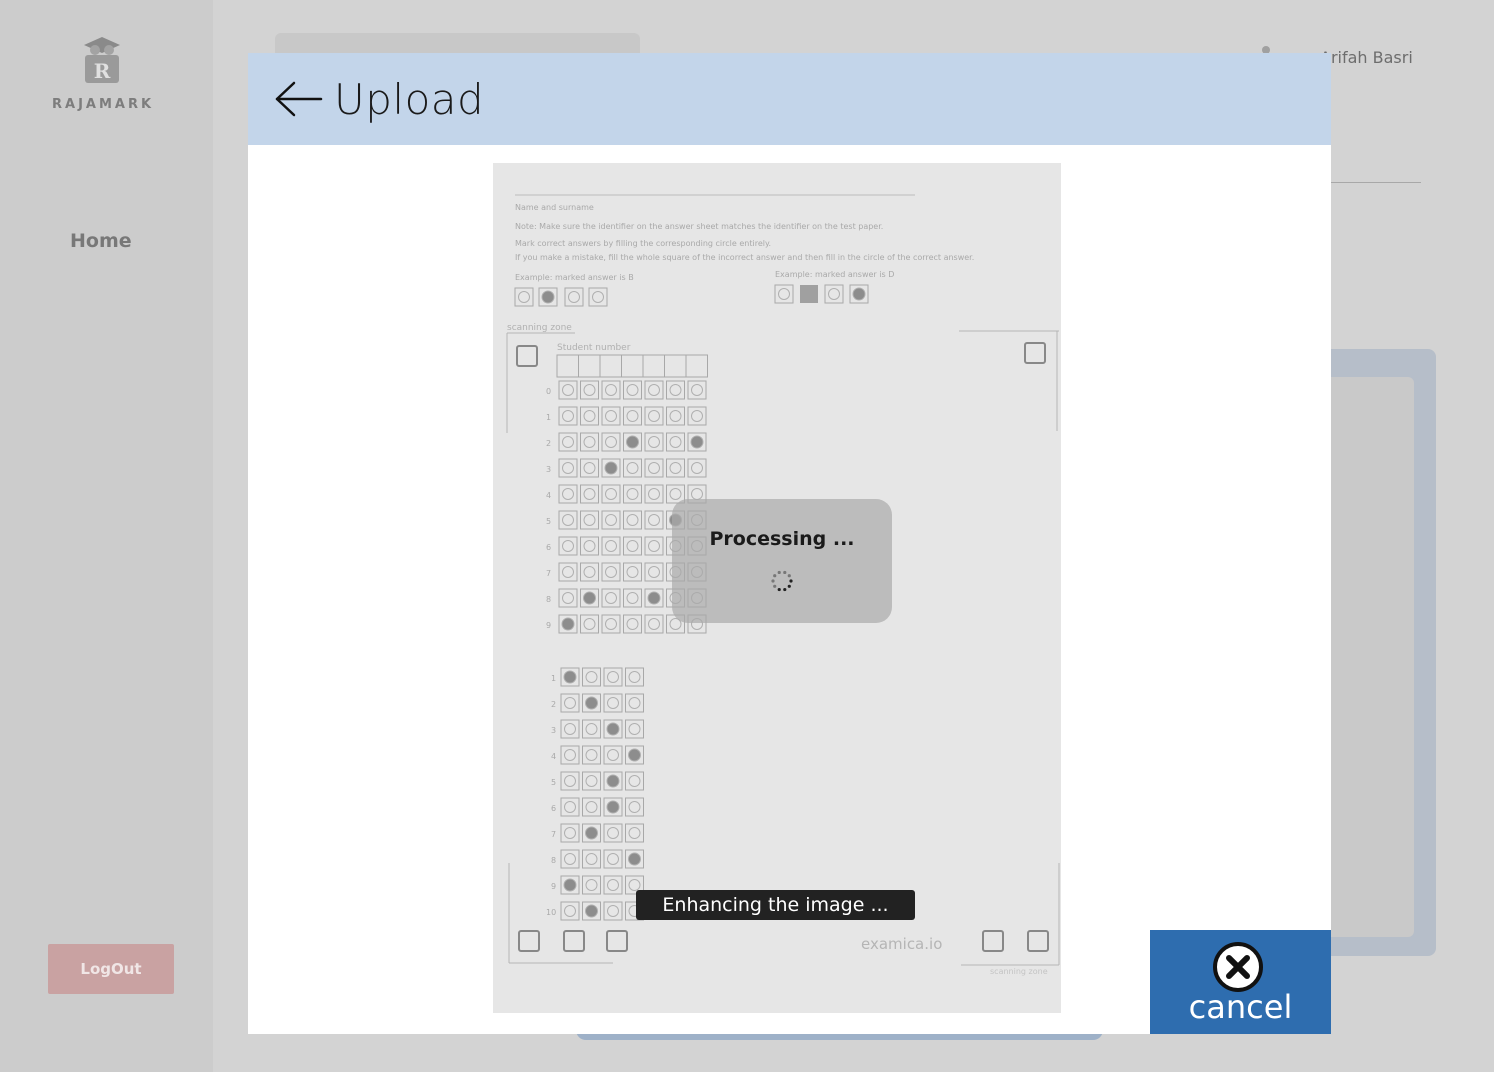  What do you see at coordinates (102, 71) in the screenshot?
I see `svg-text: R` at bounding box center [102, 71].